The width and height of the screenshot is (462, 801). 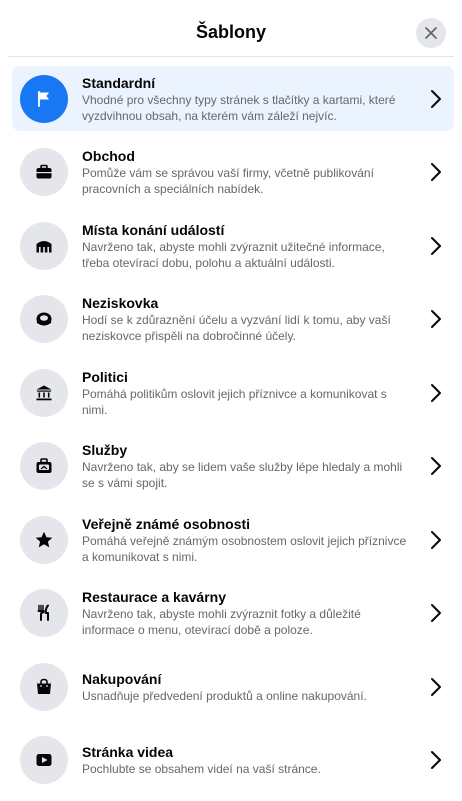 I want to click on star-icon, so click(x=44, y=539).